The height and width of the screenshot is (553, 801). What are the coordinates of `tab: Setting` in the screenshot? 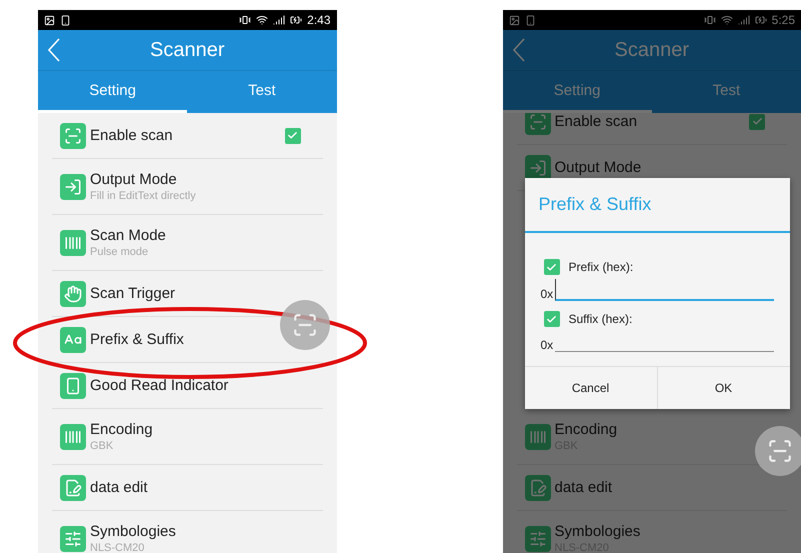 It's located at (113, 92).